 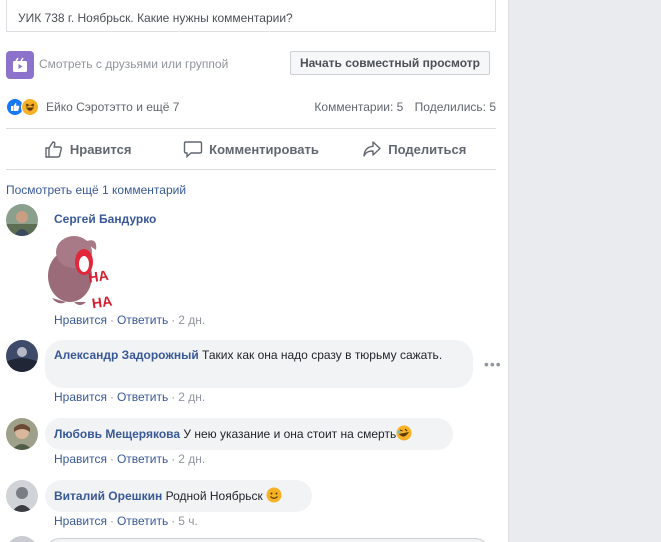 I want to click on haha-reaction-icon, so click(x=30, y=107).